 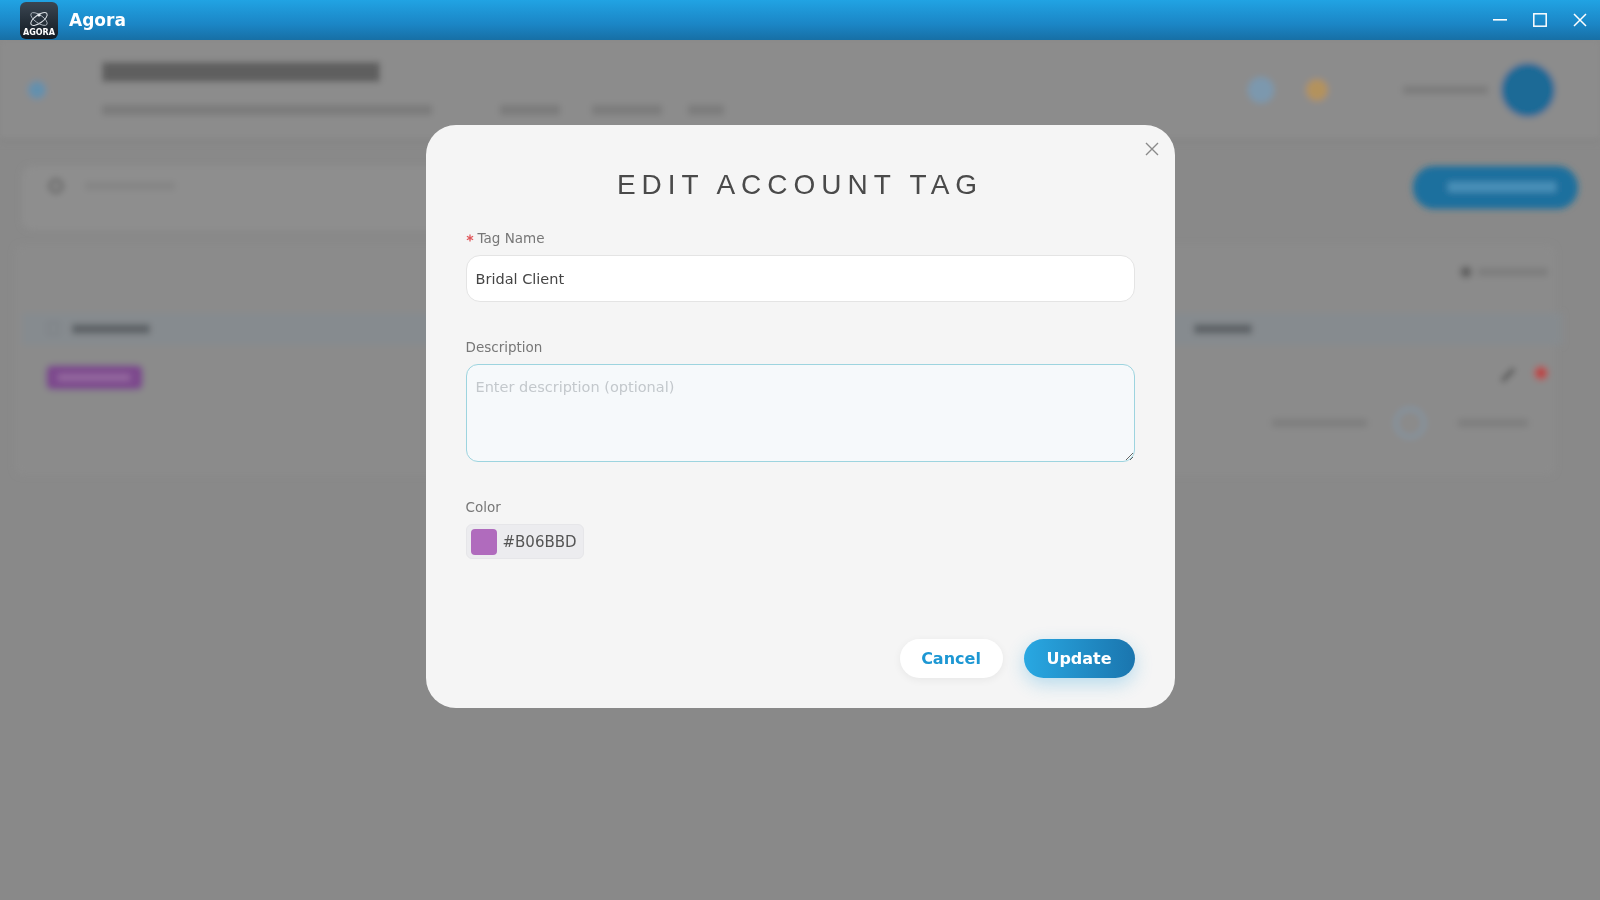 I want to click on field-label: Color, so click(x=483, y=507).